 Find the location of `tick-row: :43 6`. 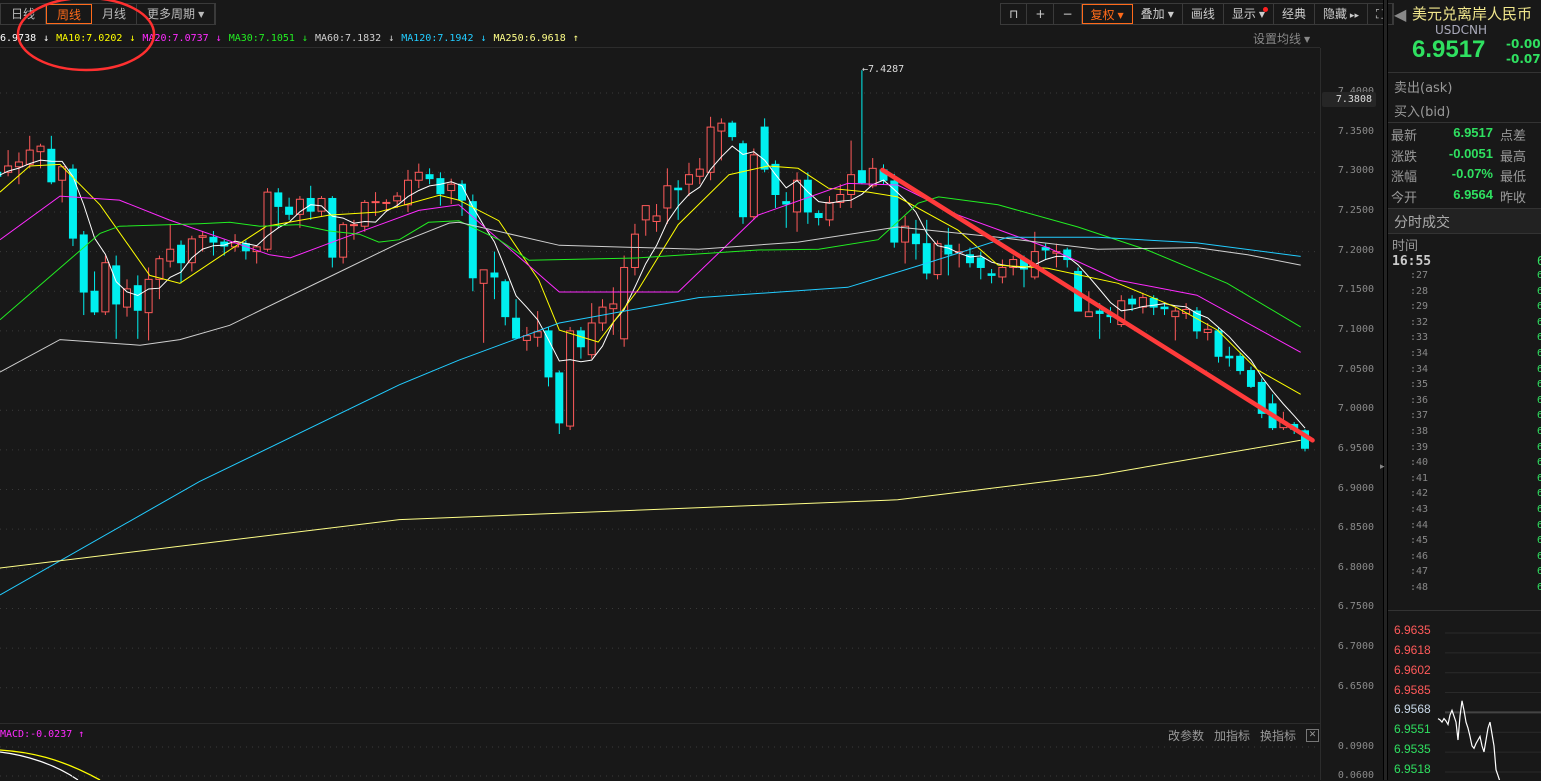

tick-row: :43 6 is located at coordinates (1464, 511).